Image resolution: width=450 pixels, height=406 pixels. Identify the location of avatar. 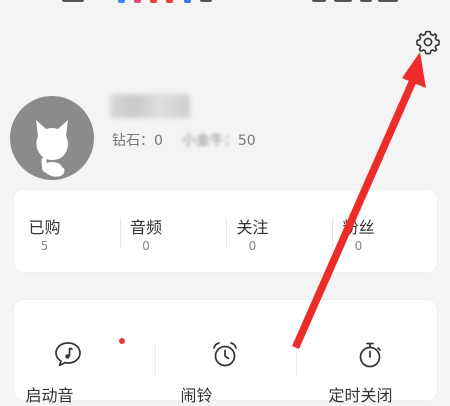
(52, 138).